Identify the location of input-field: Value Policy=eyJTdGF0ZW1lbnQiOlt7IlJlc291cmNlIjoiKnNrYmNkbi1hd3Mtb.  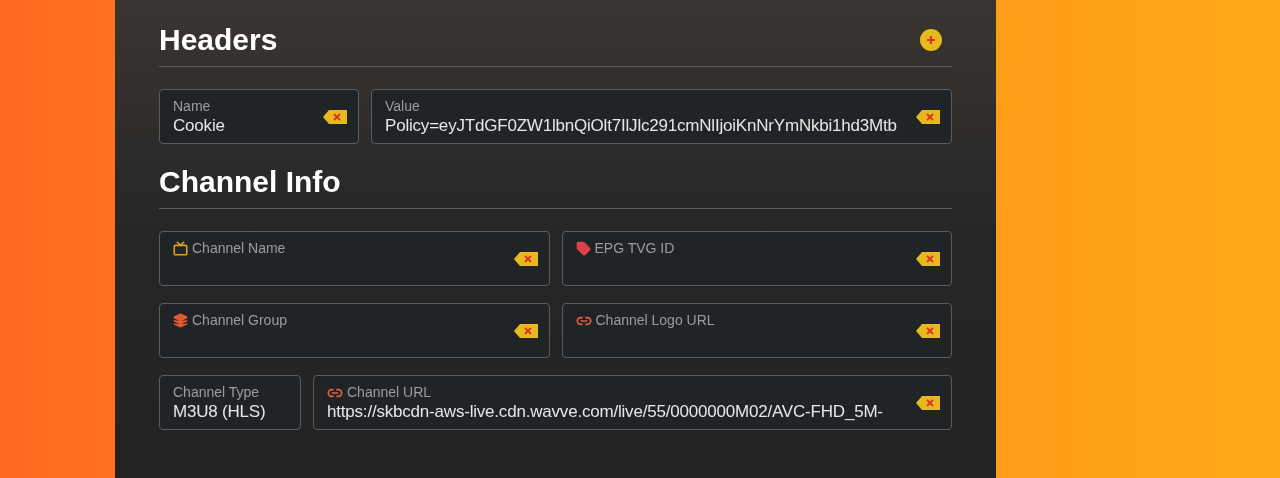
(661, 116).